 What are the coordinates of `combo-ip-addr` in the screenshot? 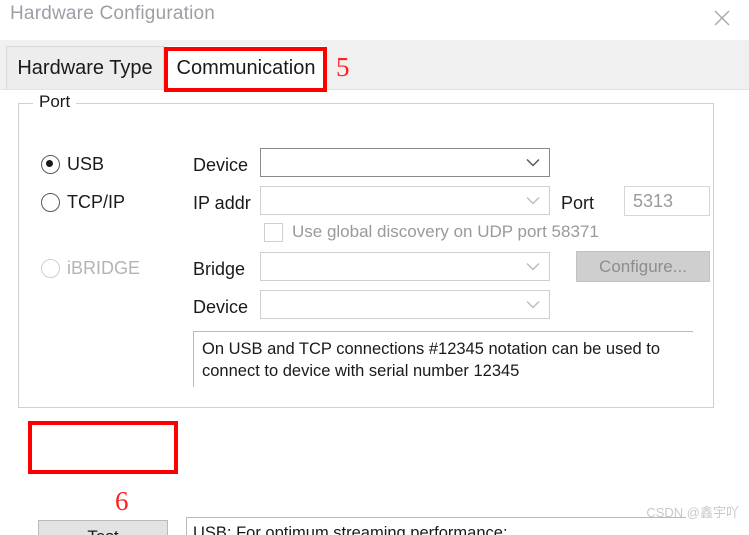 It's located at (405, 200).